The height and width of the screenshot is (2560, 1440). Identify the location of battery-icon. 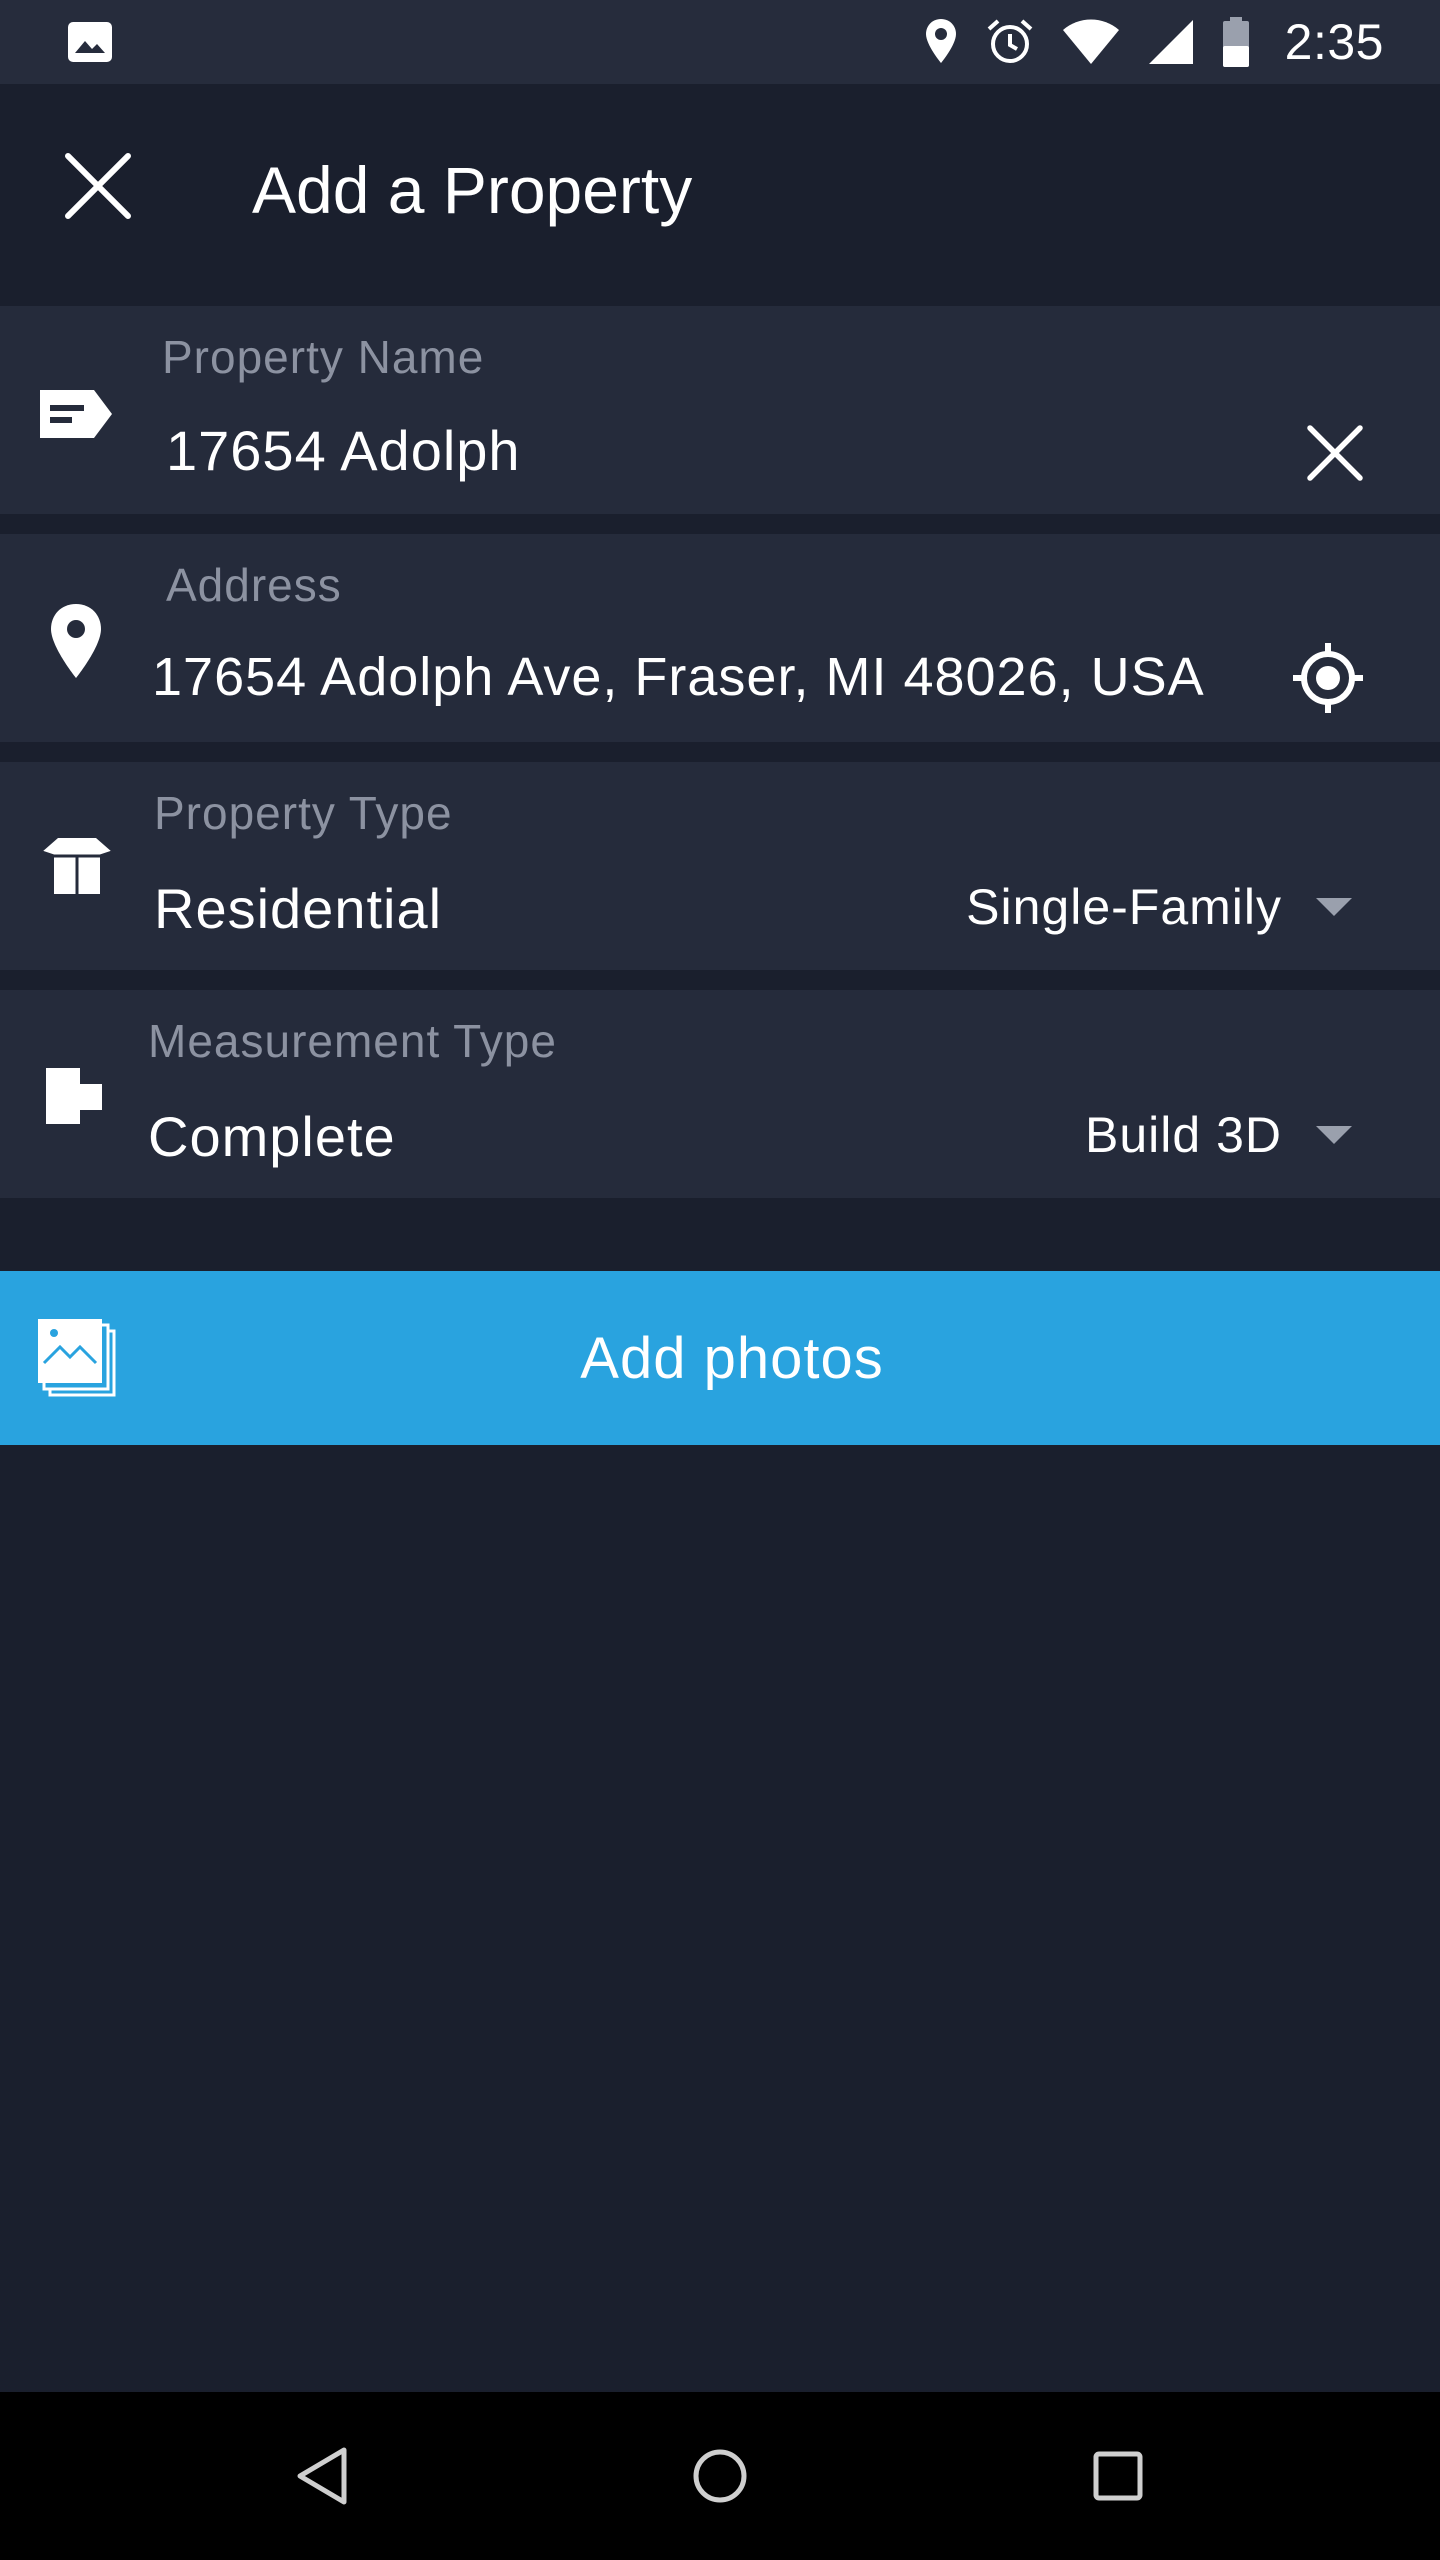
(1235, 42).